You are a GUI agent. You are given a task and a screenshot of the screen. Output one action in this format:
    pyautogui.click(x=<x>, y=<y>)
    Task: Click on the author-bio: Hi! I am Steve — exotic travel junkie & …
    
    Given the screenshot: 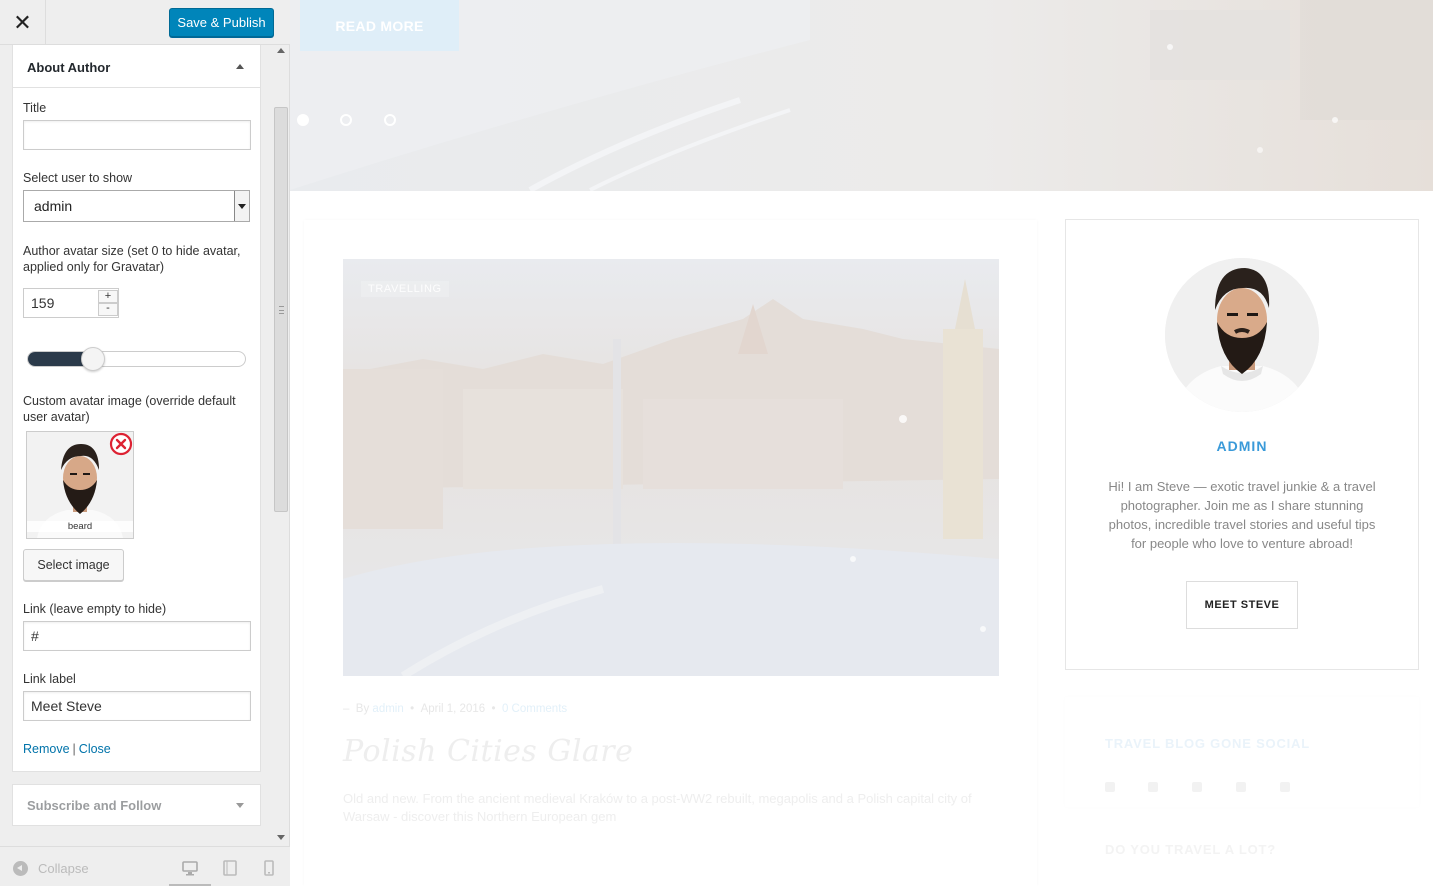 What is the action you would take?
    pyautogui.click(x=1242, y=515)
    